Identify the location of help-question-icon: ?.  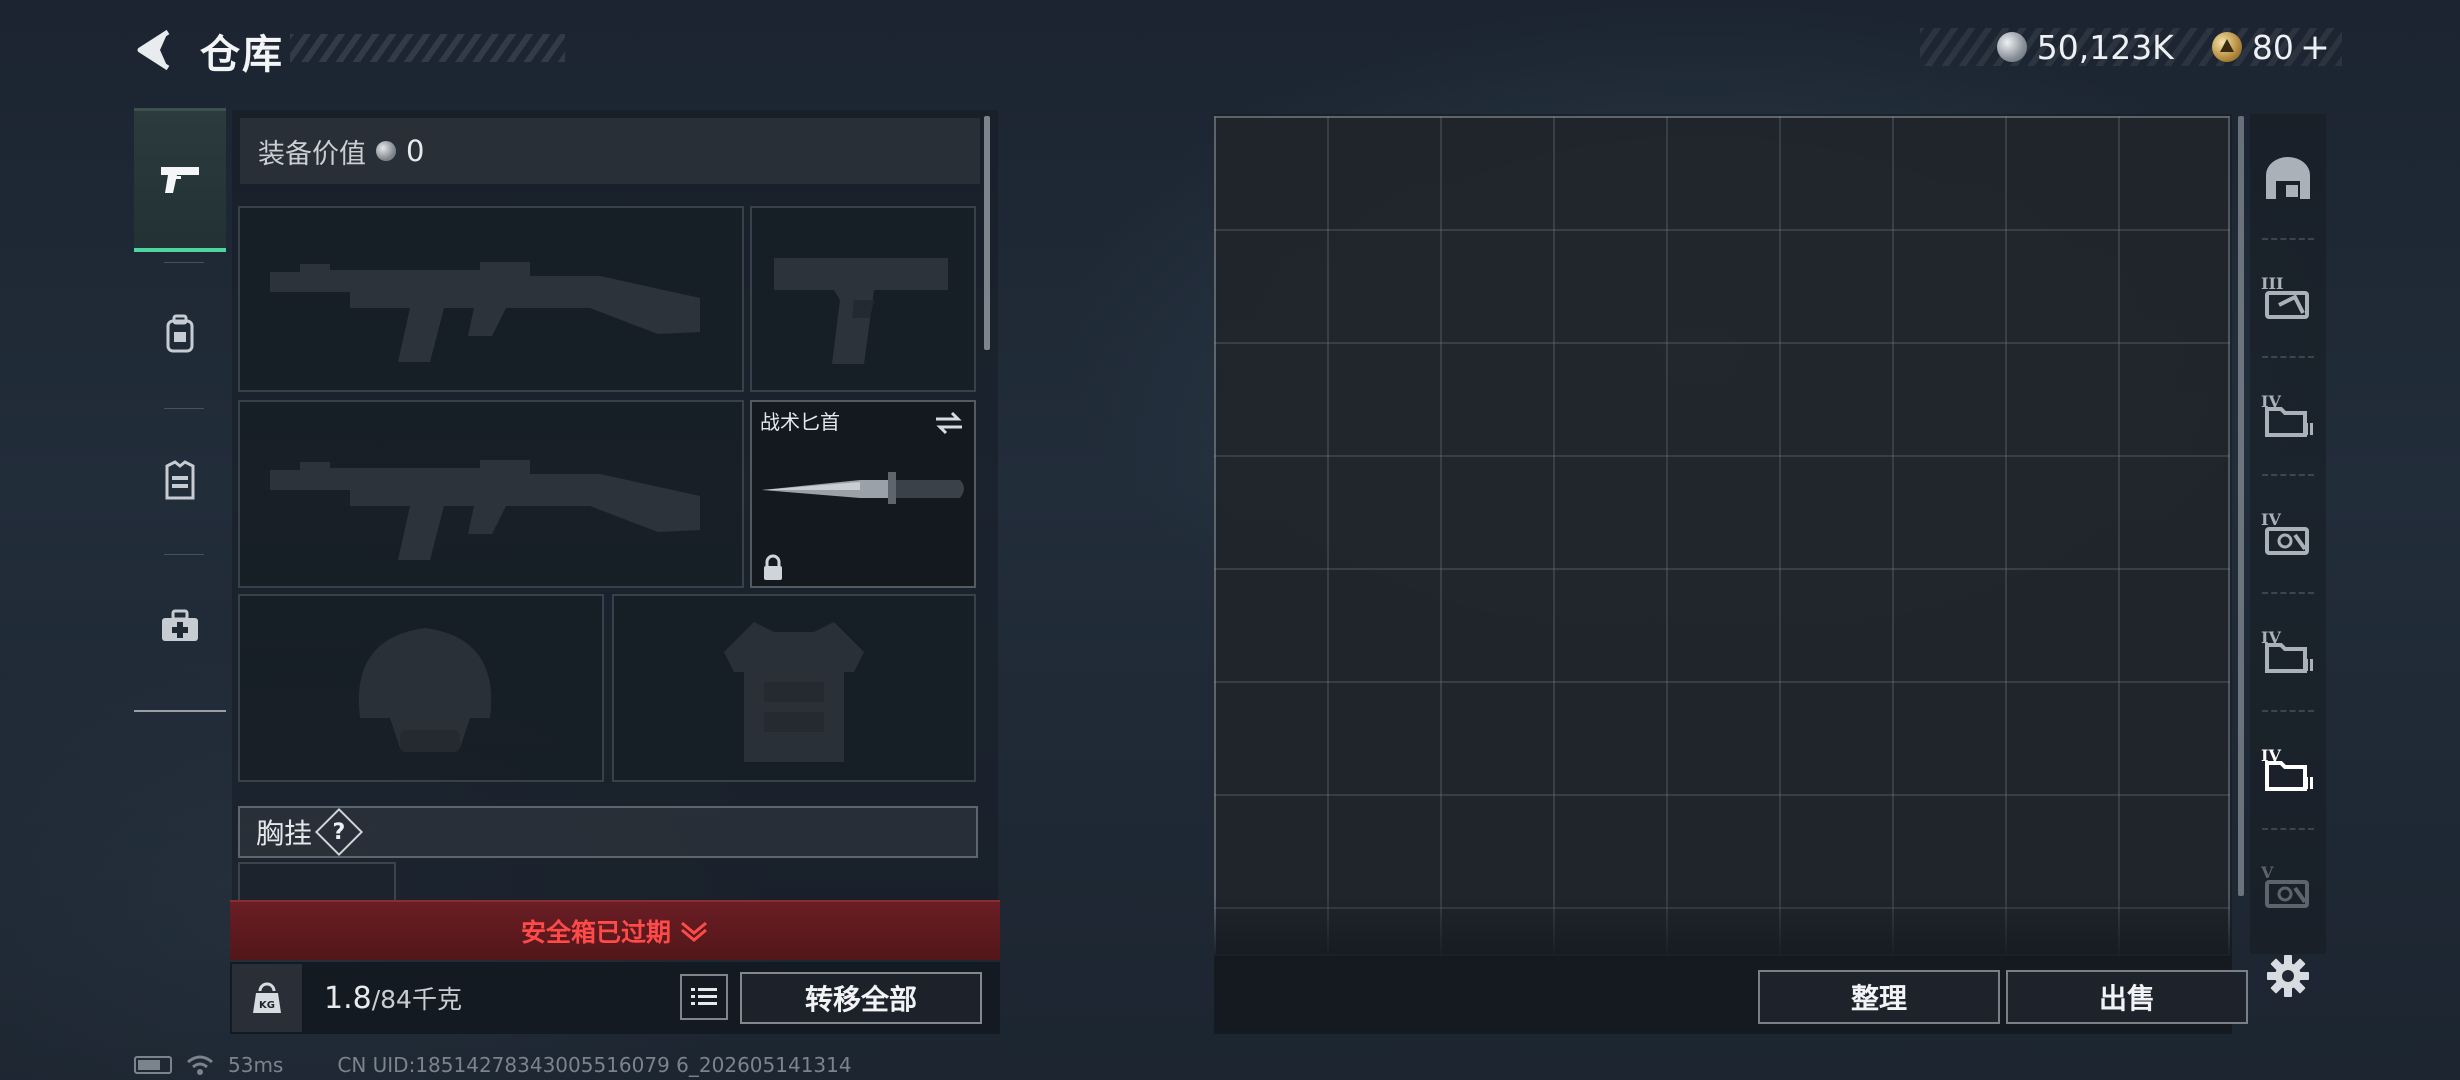
(339, 832).